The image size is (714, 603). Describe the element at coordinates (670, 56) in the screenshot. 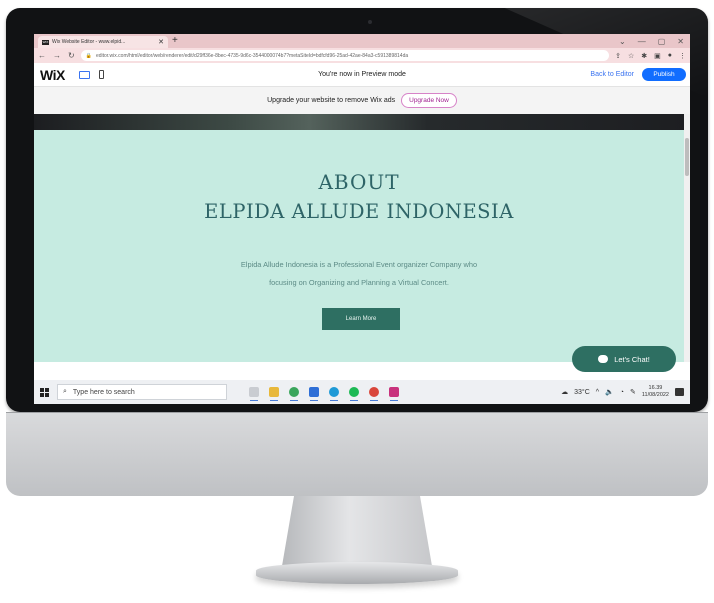

I see `profile-avatar-icon: ●` at that location.